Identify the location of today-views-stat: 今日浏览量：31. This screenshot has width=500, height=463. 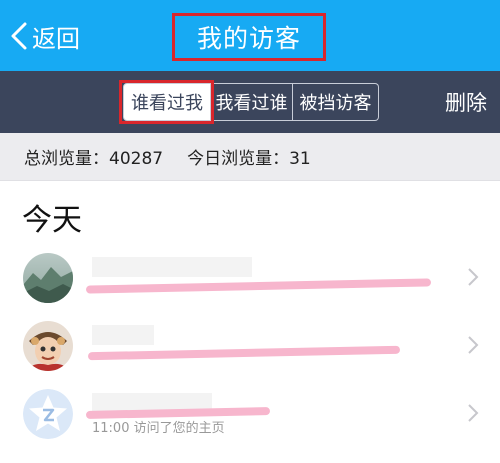
(249, 159).